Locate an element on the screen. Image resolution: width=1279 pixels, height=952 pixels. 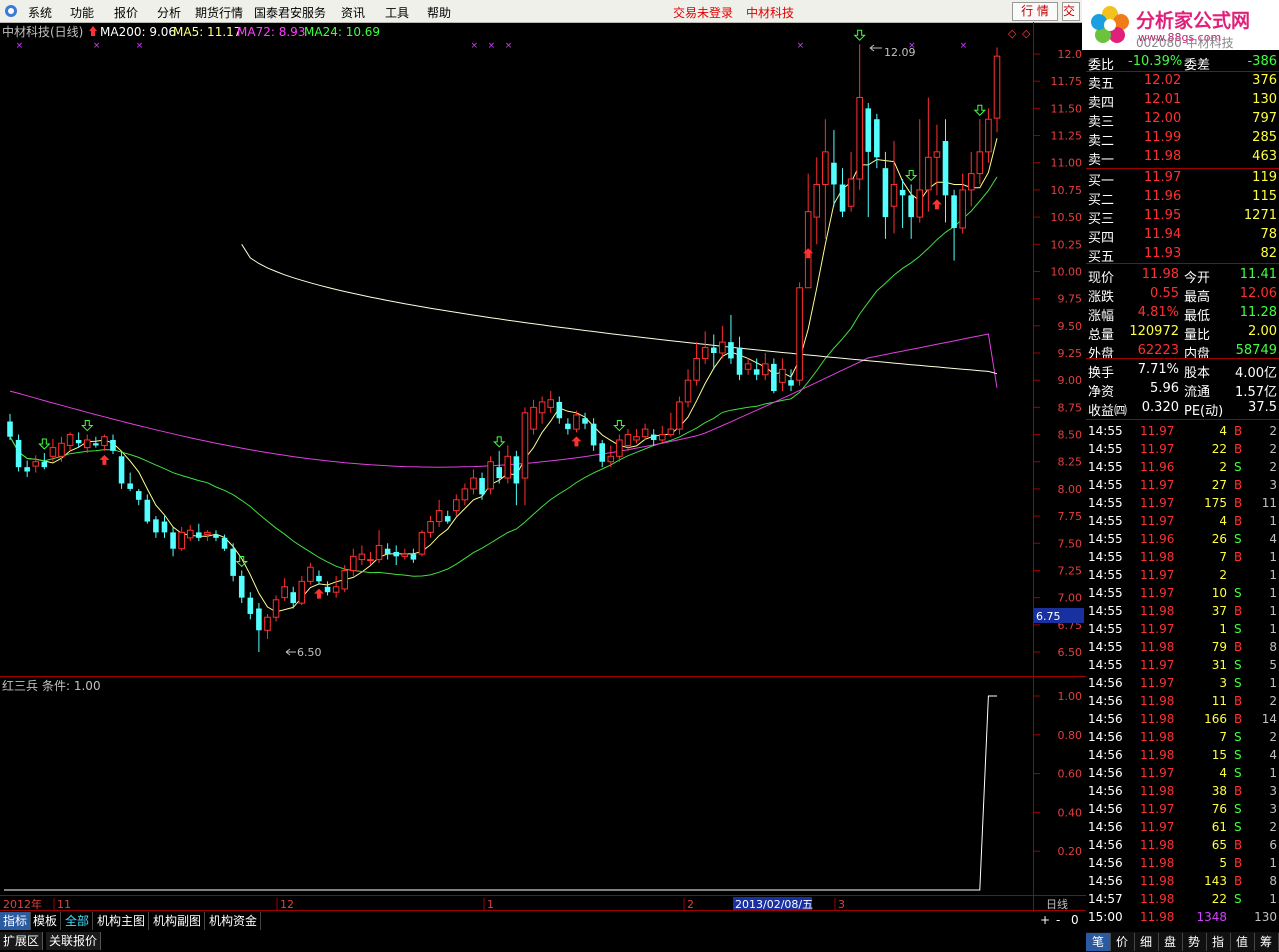
tick-count: 8 is located at coordinates (1273, 647).